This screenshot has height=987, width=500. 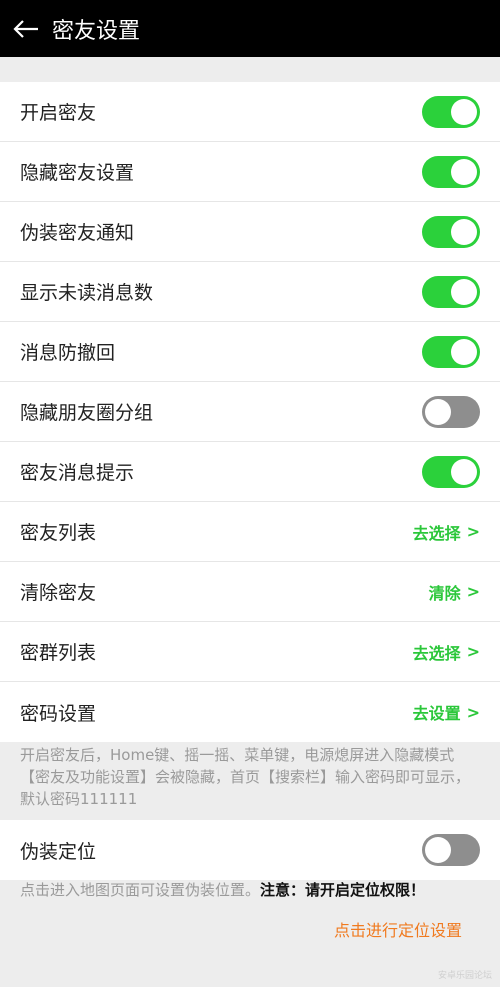 What do you see at coordinates (398, 929) in the screenshot?
I see `location-settings-link: 点击进行定位设置` at bounding box center [398, 929].